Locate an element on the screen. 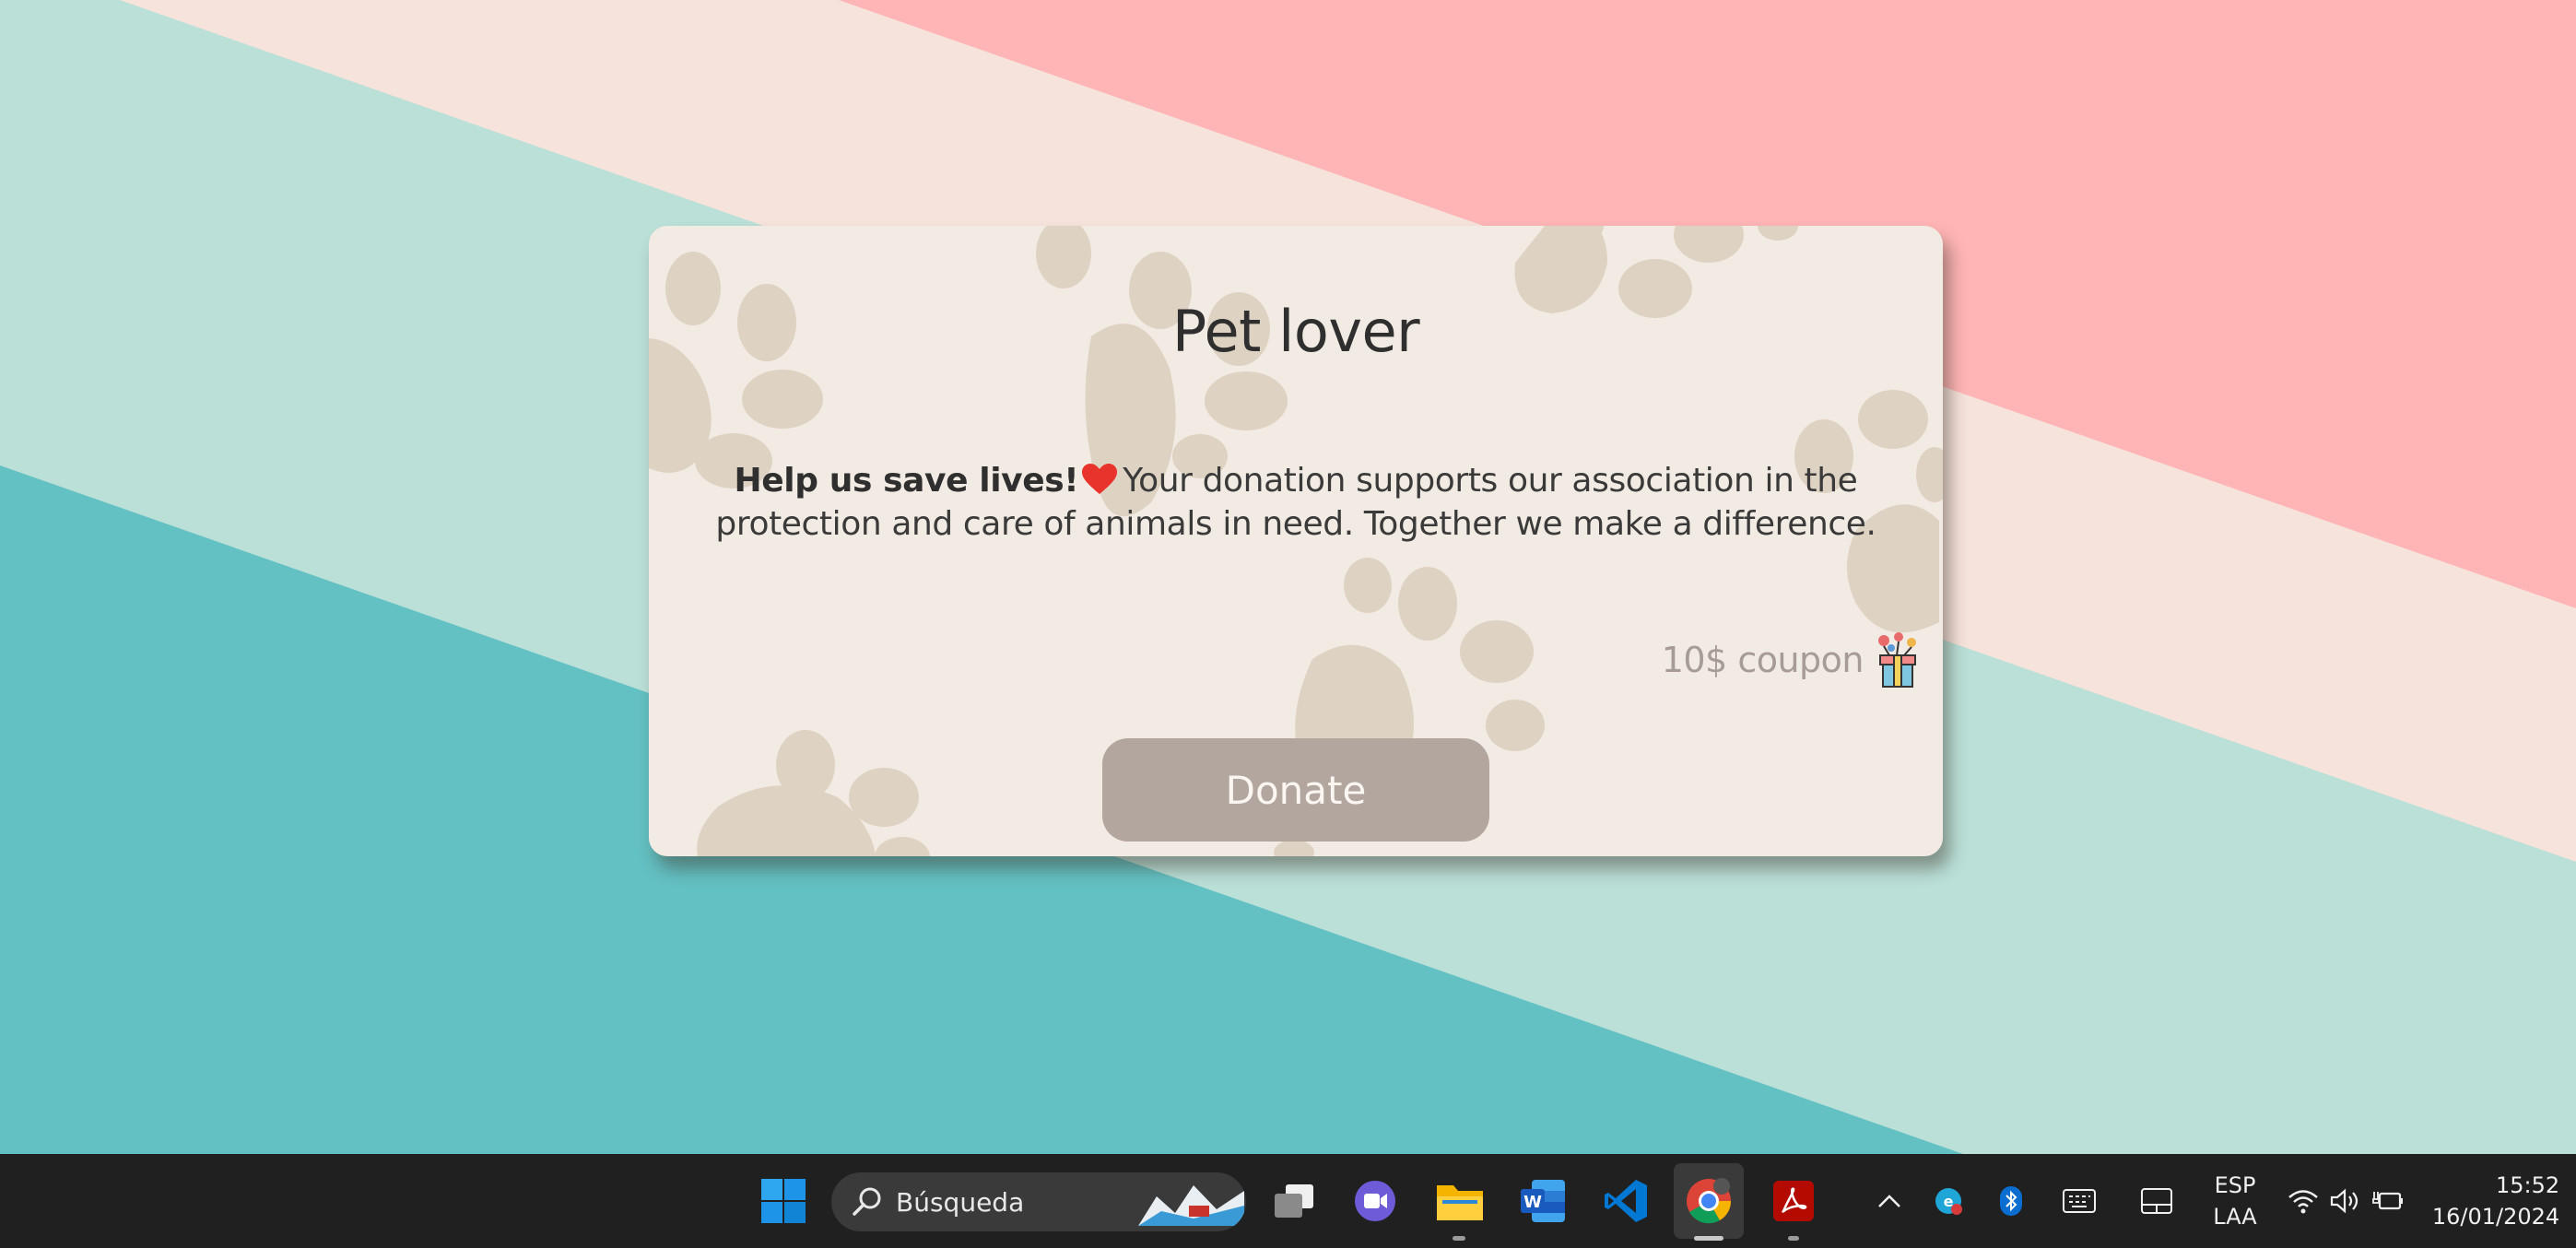 This screenshot has height=1248, width=2576. search-icon is located at coordinates (867, 1201).